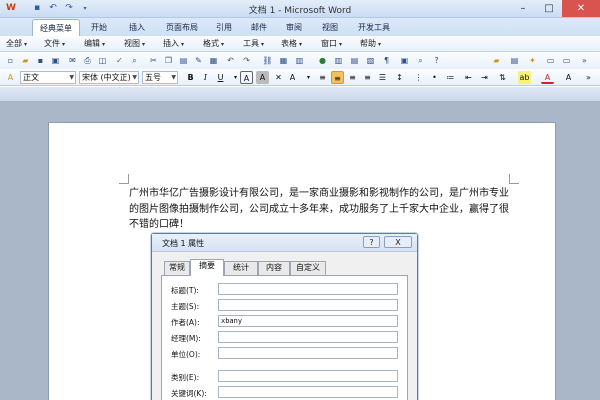  I want to click on multilevel-list-icon: ≔, so click(450, 77).